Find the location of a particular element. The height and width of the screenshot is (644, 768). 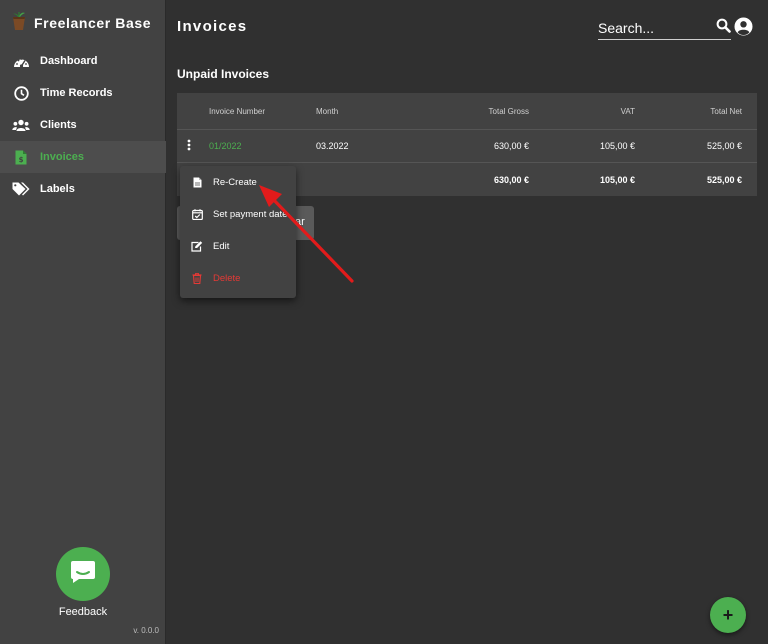

sidebar-item-label: Dashboard is located at coordinates (69, 61).